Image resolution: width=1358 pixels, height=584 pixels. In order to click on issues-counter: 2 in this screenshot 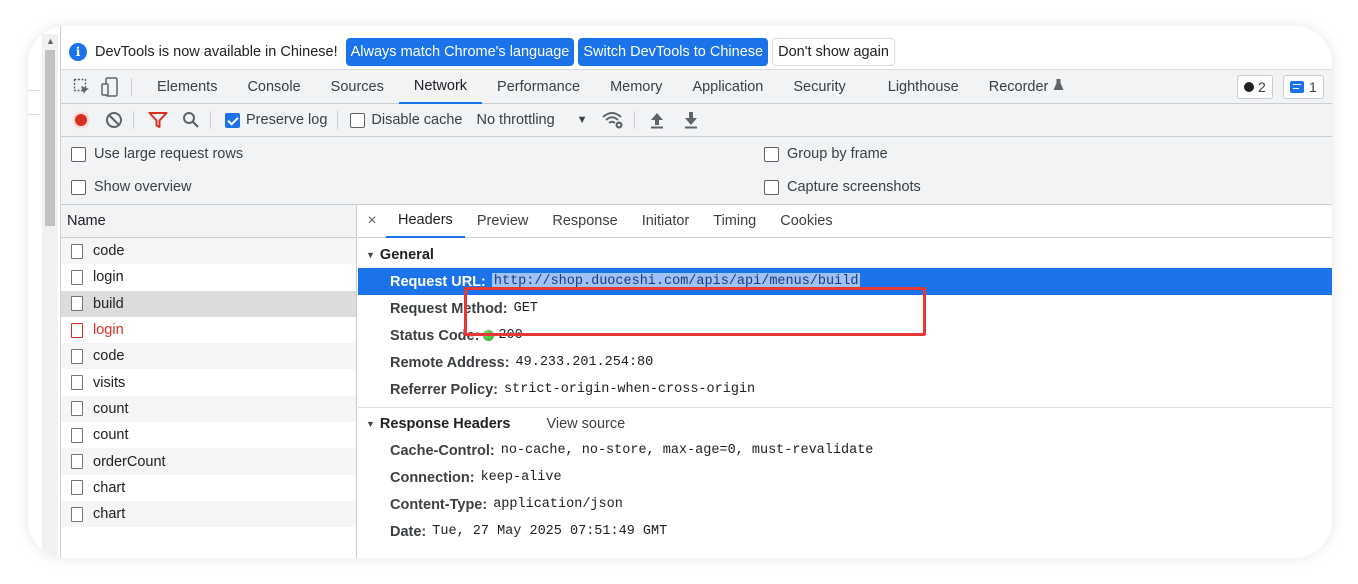, I will do `click(1255, 87)`.